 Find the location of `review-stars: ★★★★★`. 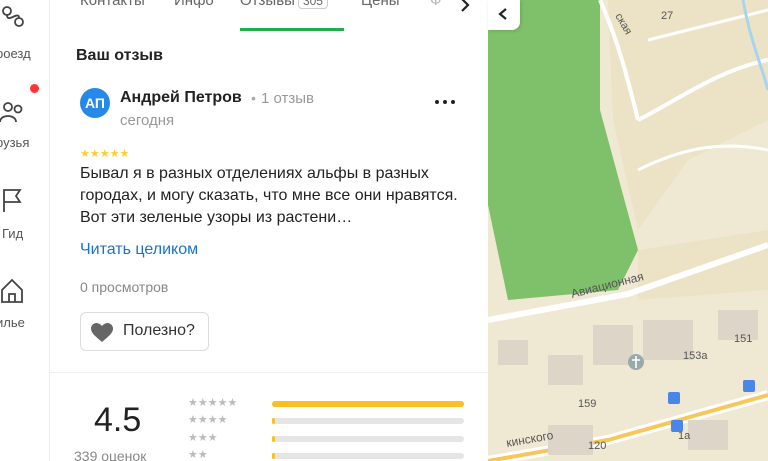

review-stars: ★★★★★ is located at coordinates (105, 154).